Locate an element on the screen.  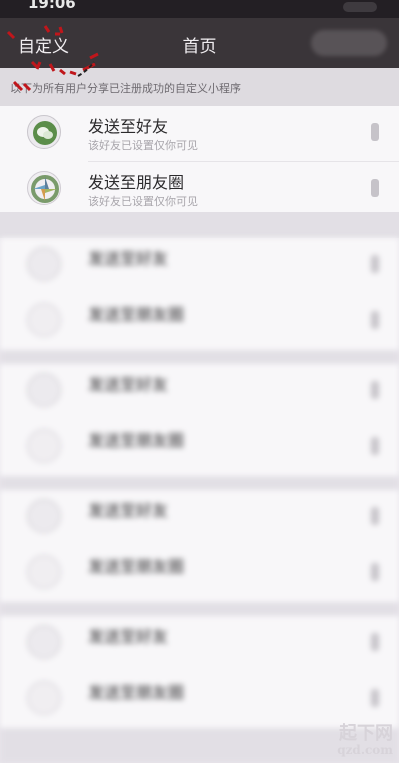
watermark-line1: 起下网 is located at coordinates (366, 734).